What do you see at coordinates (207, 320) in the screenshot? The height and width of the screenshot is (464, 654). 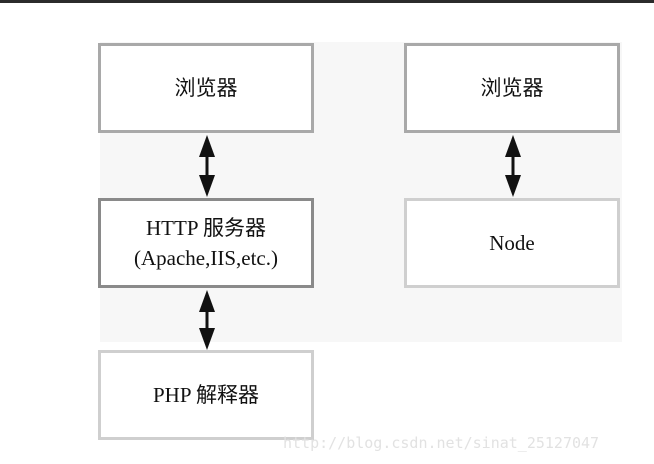 I see `http-php-arrow` at bounding box center [207, 320].